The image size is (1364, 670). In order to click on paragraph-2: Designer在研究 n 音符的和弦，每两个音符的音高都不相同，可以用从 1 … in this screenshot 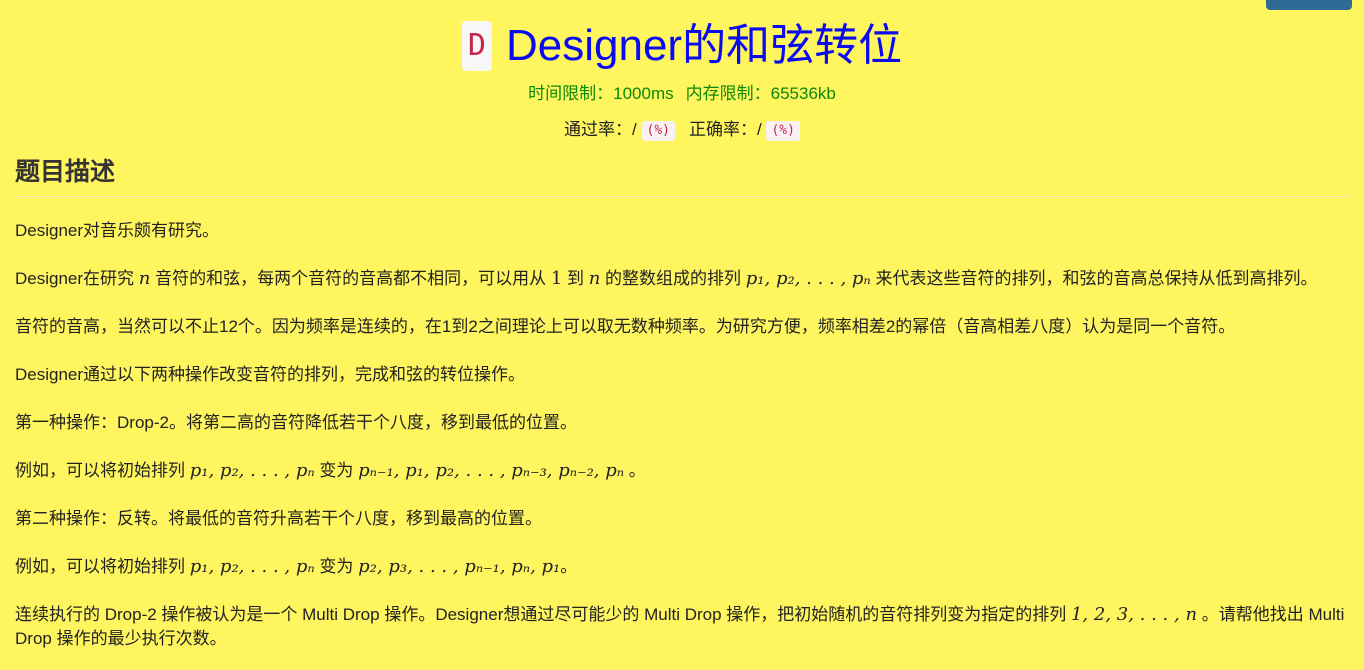, I will do `click(666, 278)`.